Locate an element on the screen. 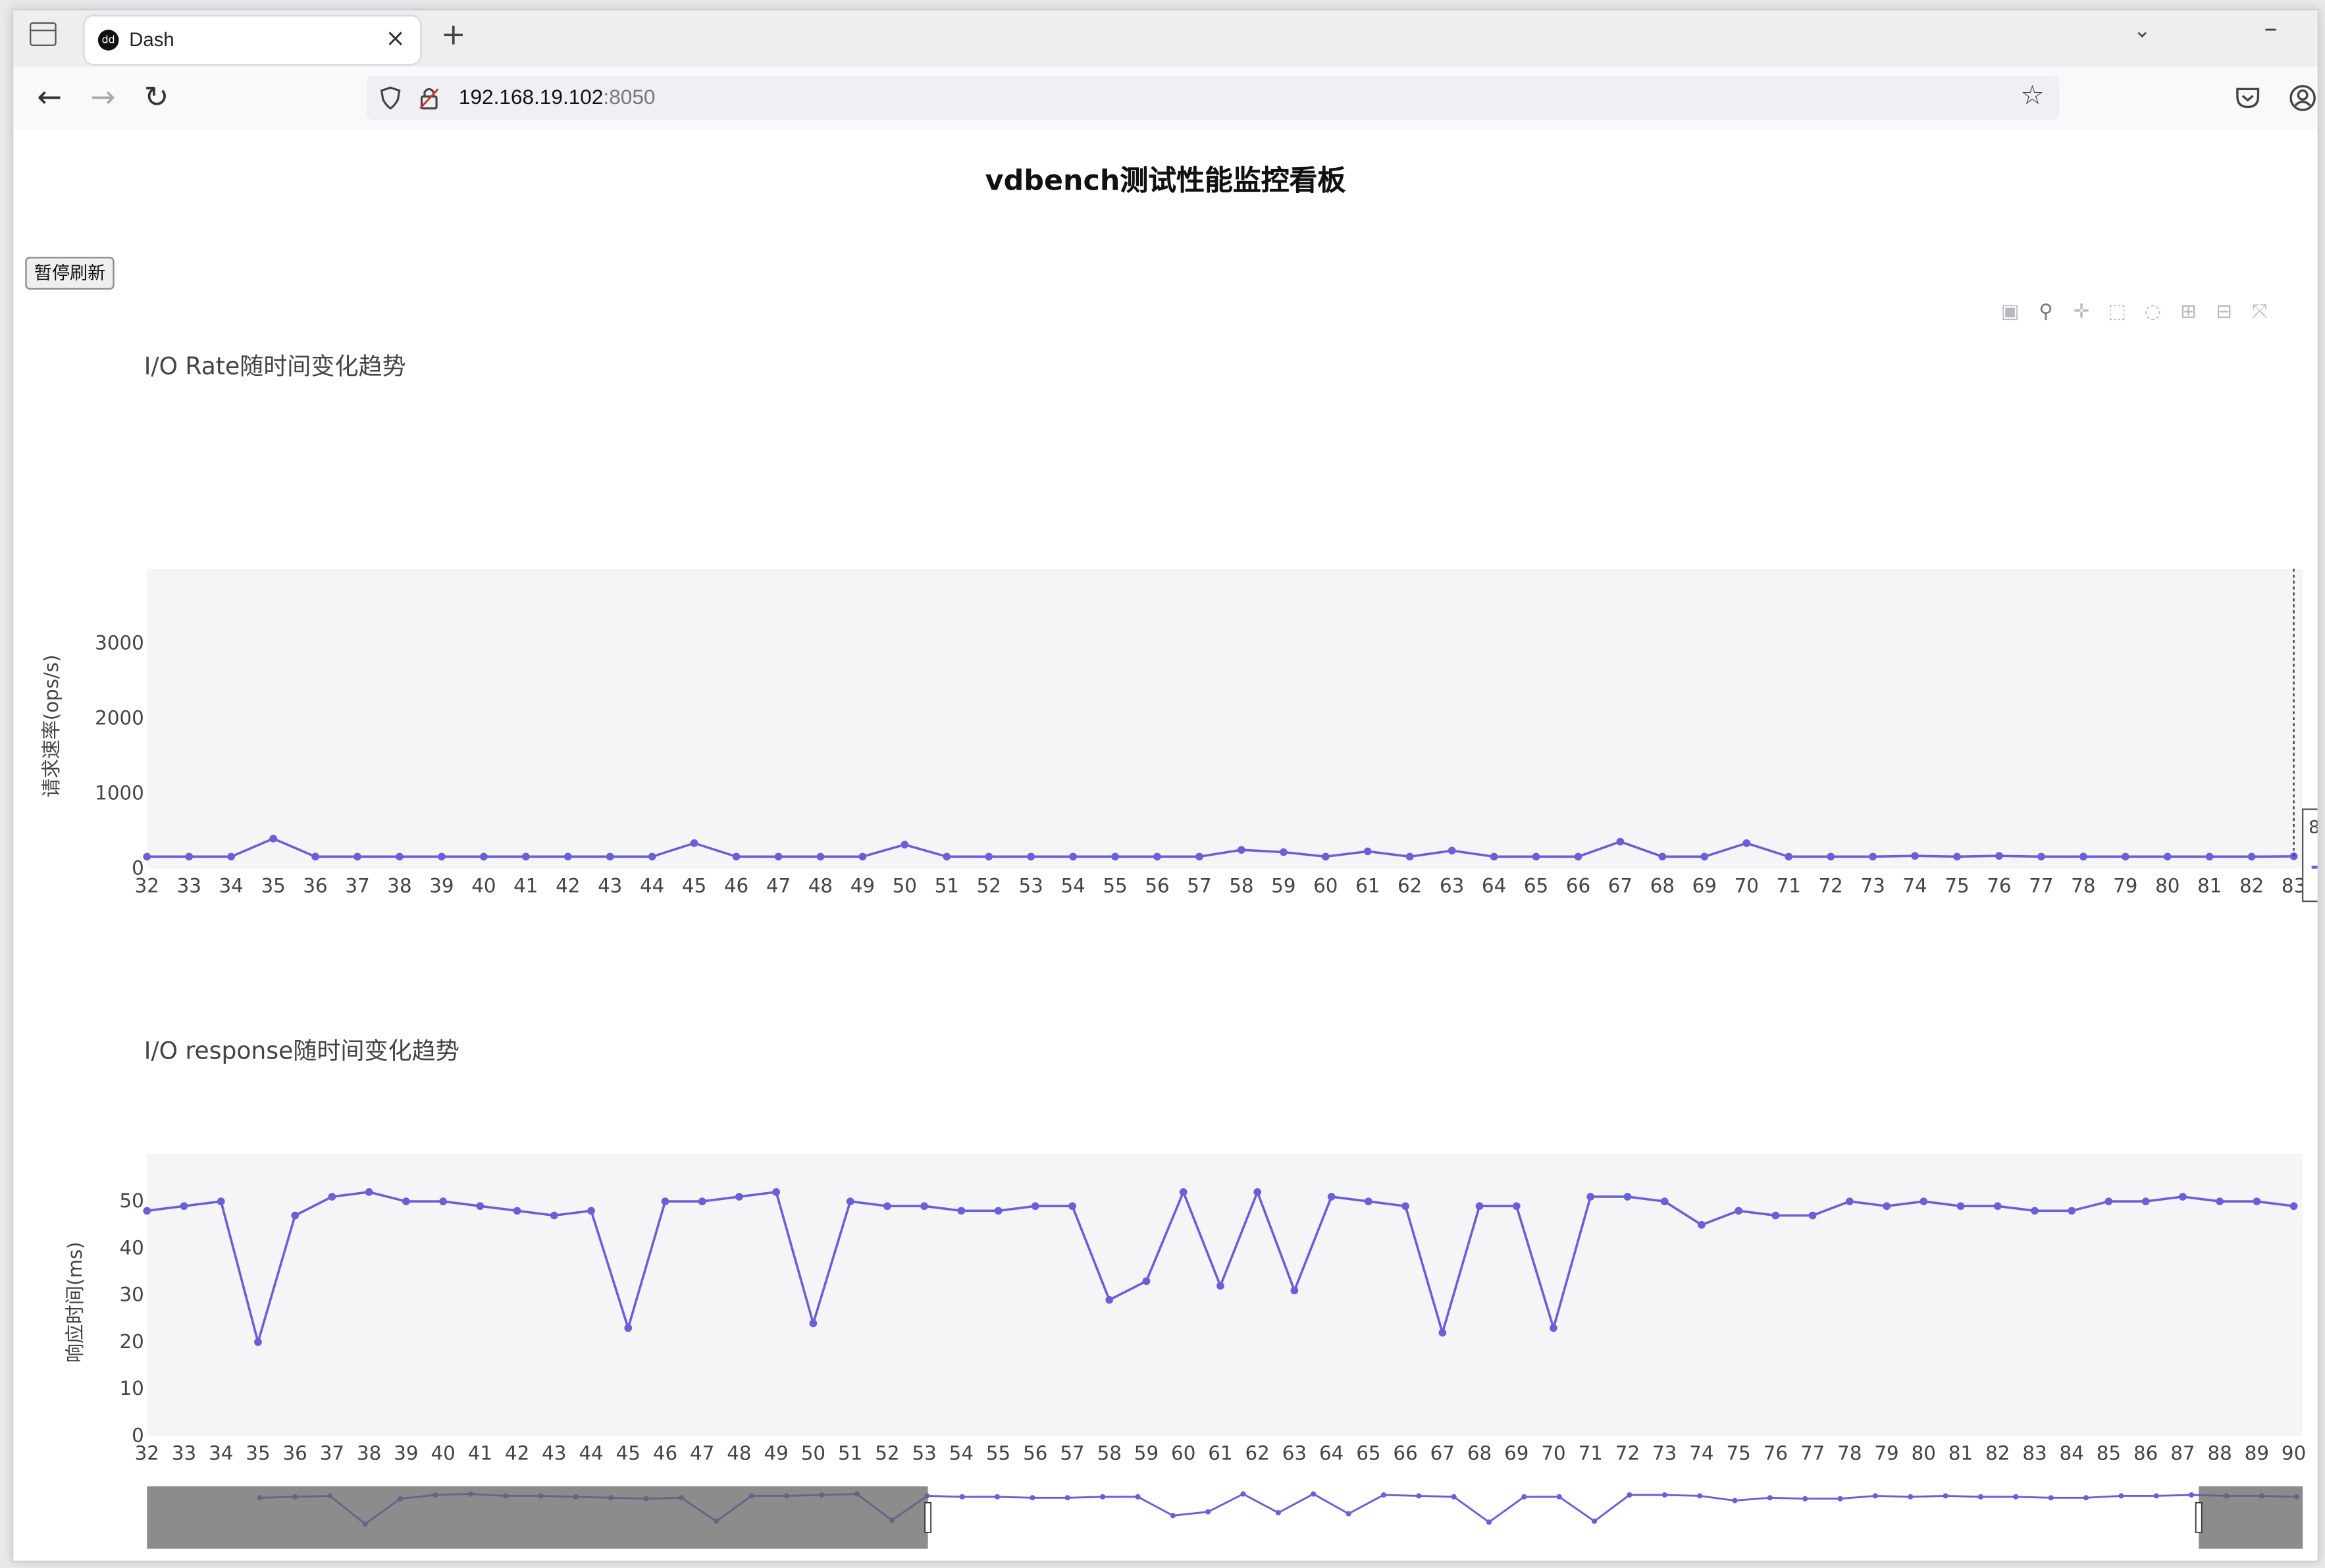  zoom-icon: ⚲ is located at coordinates (2045, 313).